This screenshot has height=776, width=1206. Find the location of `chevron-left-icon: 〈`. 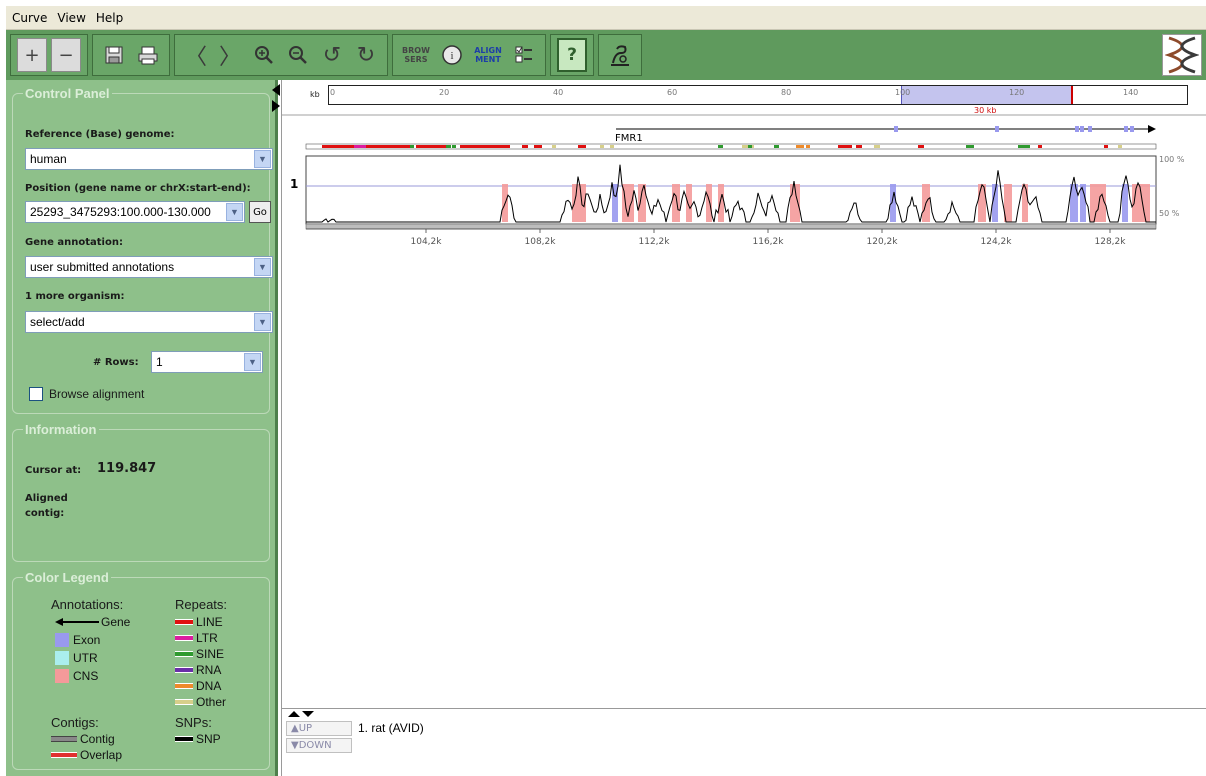

chevron-left-icon: 〈 is located at coordinates (196, 55).